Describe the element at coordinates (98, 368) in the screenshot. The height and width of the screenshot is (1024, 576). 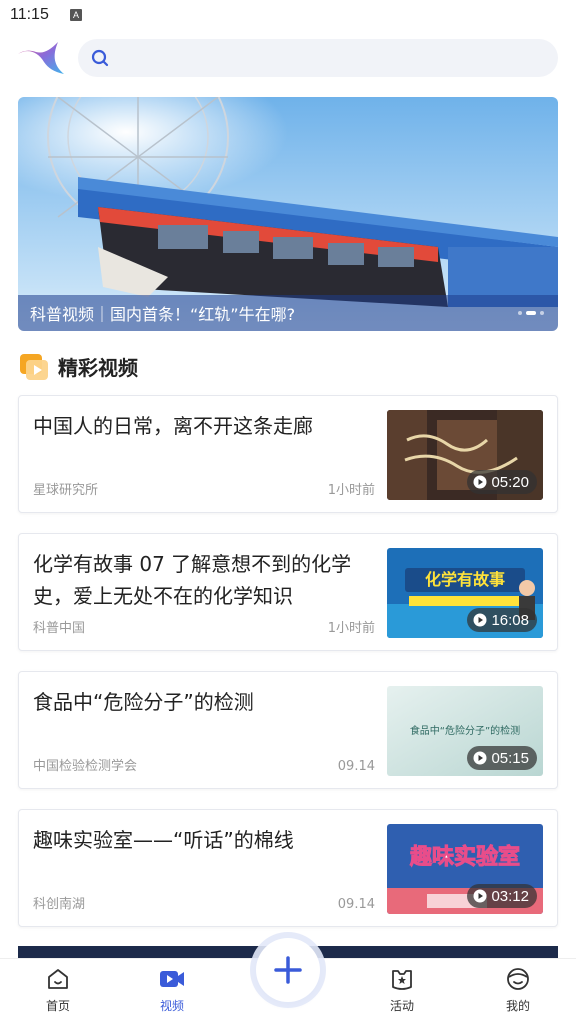
I see `section-title: 精彩视频` at that location.